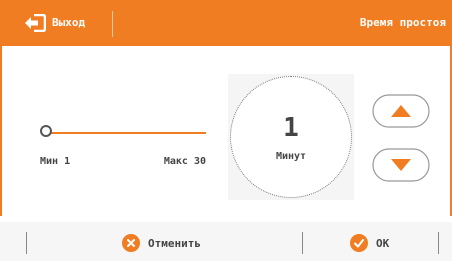 Image resolution: width=452 pixels, height=261 pixels. I want to click on left-frame-line, so click(1, 131).